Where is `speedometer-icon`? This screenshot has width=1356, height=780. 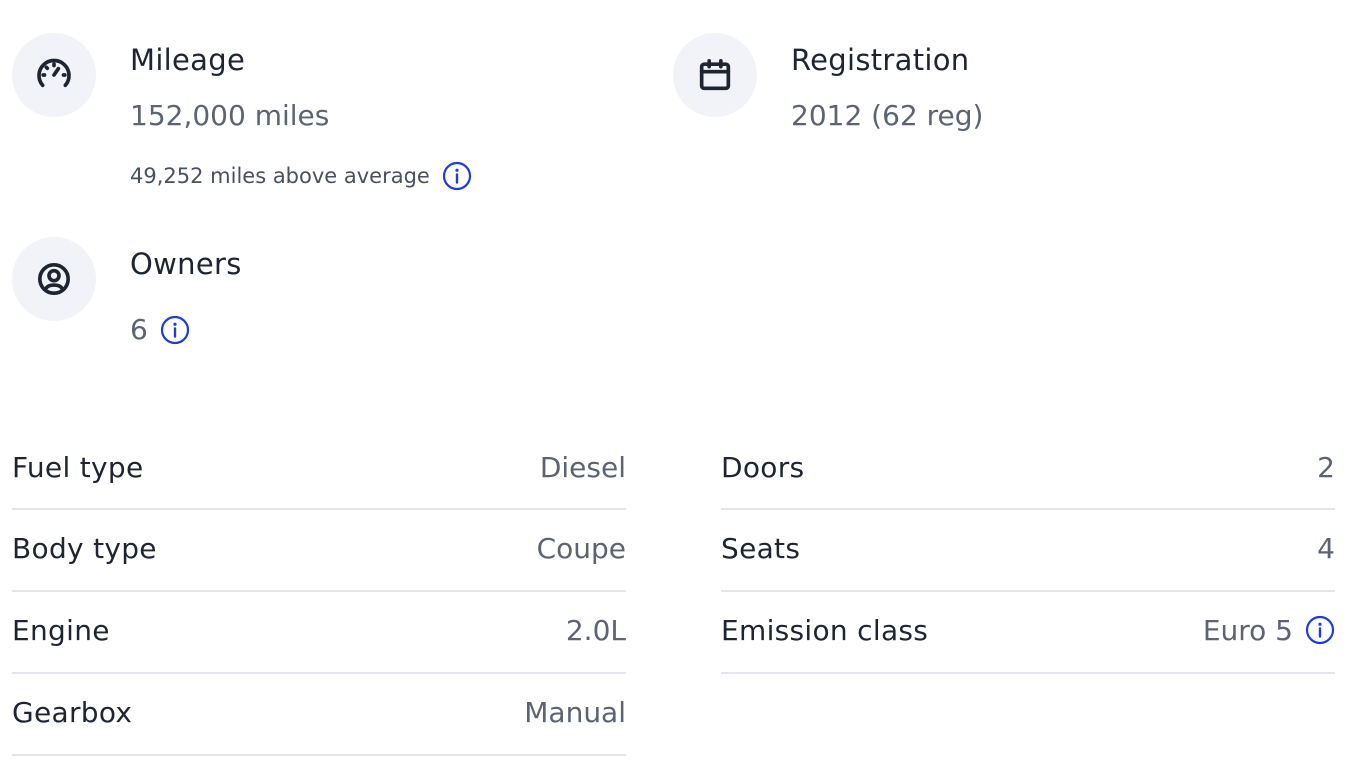 speedometer-icon is located at coordinates (54, 75).